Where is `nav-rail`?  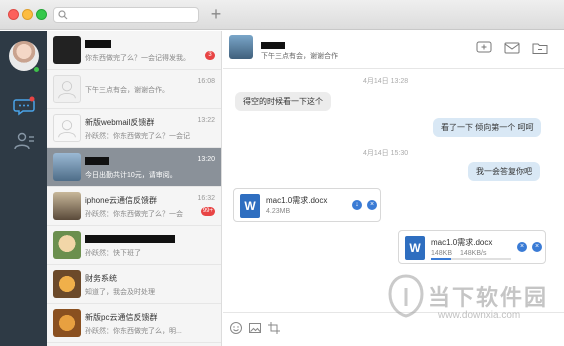
nav-rail is located at coordinates (23, 188).